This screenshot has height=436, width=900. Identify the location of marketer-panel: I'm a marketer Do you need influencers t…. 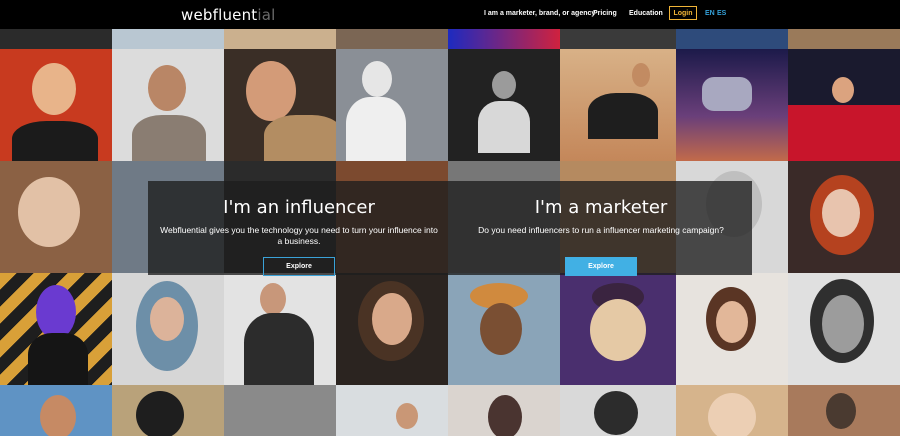
(601, 228).